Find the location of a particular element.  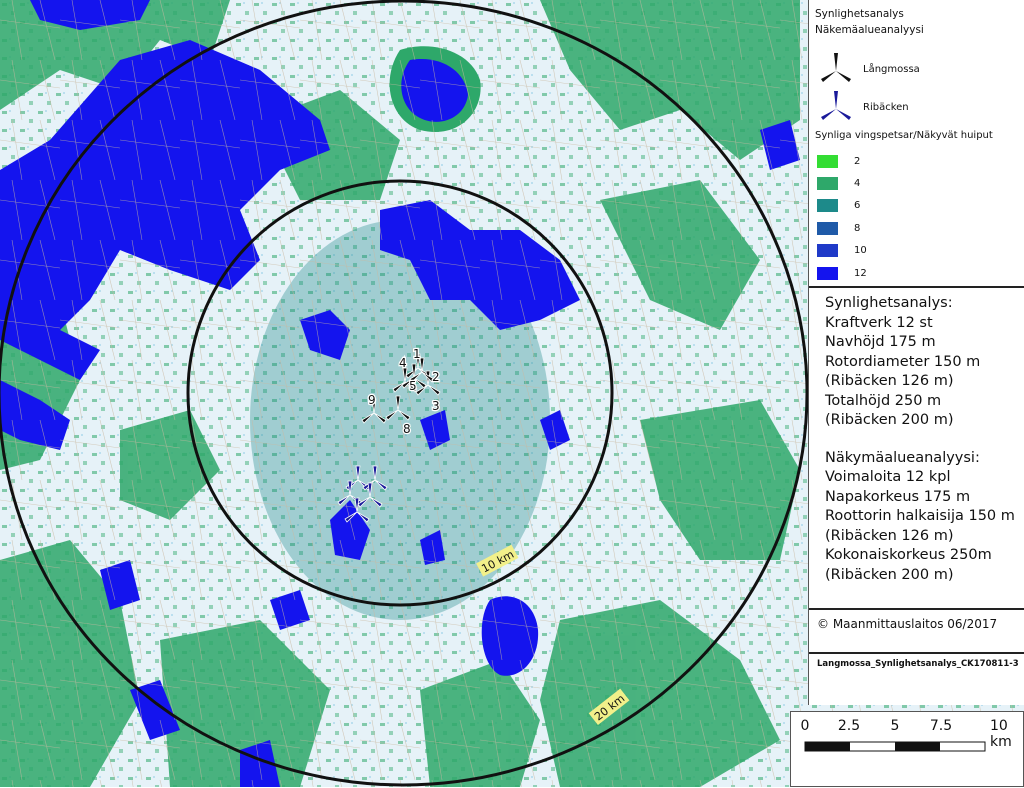

map-reference-id: Langmossa_Synlighetsanalys_CK170811-3 is located at coordinates (918, 664).